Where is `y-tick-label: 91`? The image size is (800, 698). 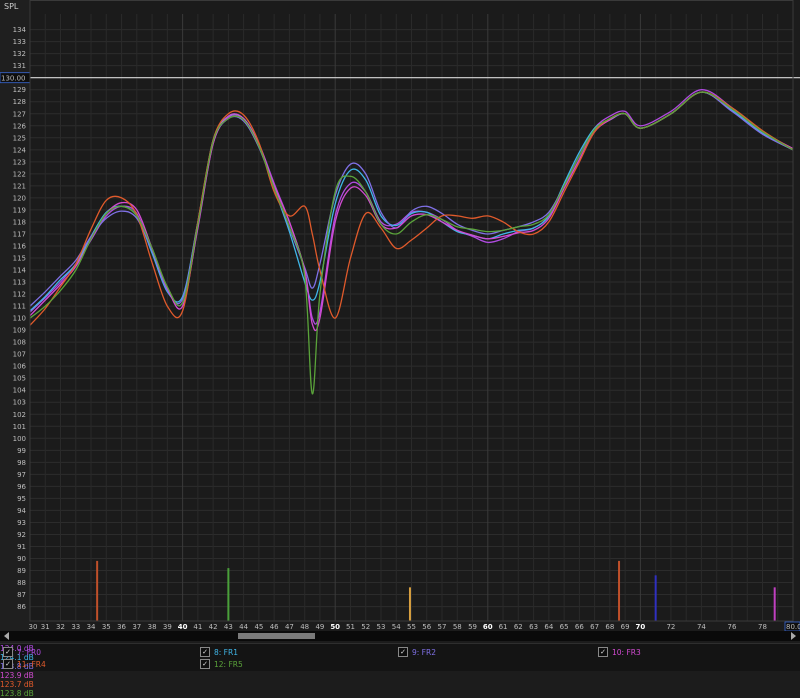 y-tick-label: 91 is located at coordinates (21, 547).